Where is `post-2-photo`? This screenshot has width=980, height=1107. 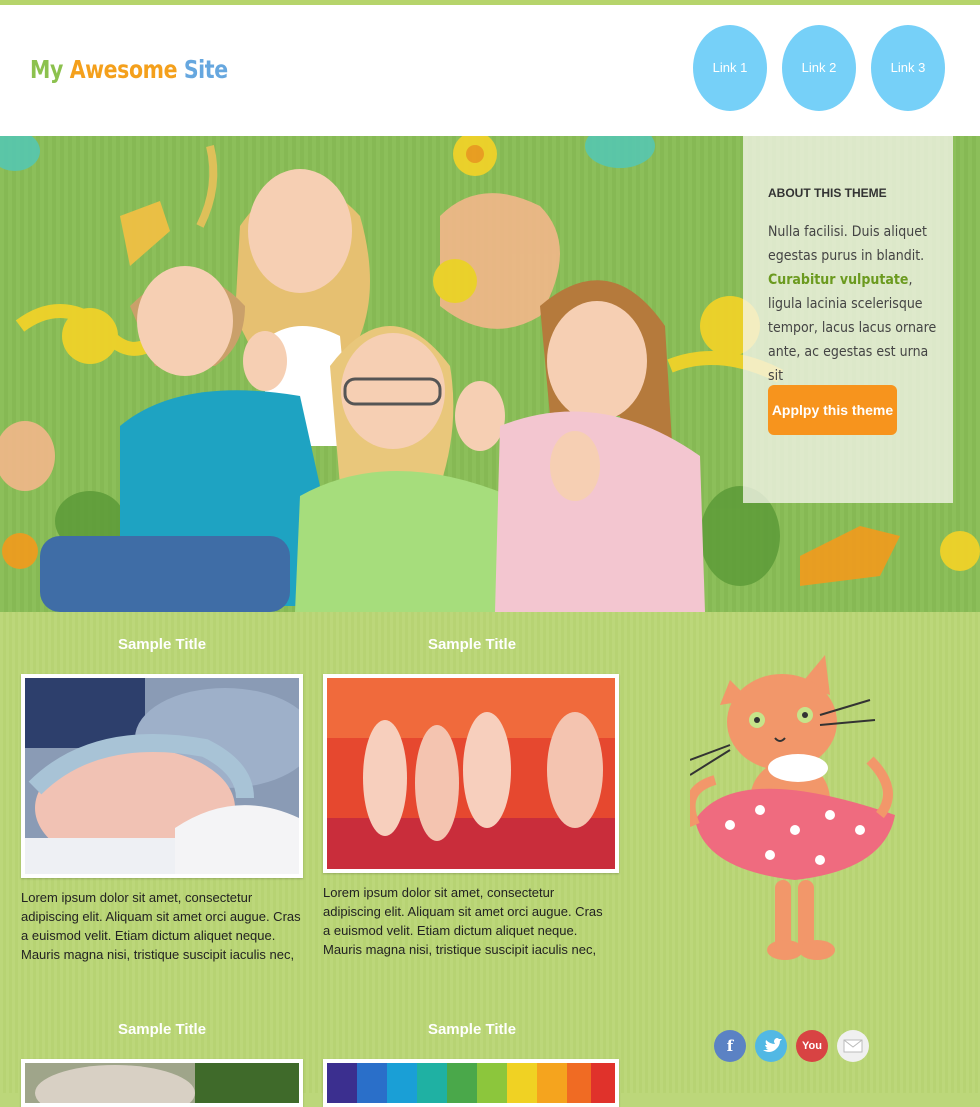
post-2-photo is located at coordinates (471, 773).